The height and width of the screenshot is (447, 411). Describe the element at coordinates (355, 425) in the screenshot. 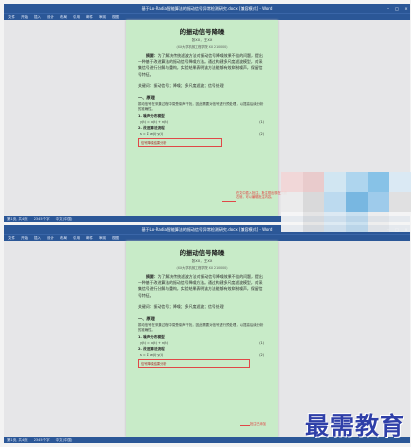

I see `watermark-logo: 最需教育` at that location.